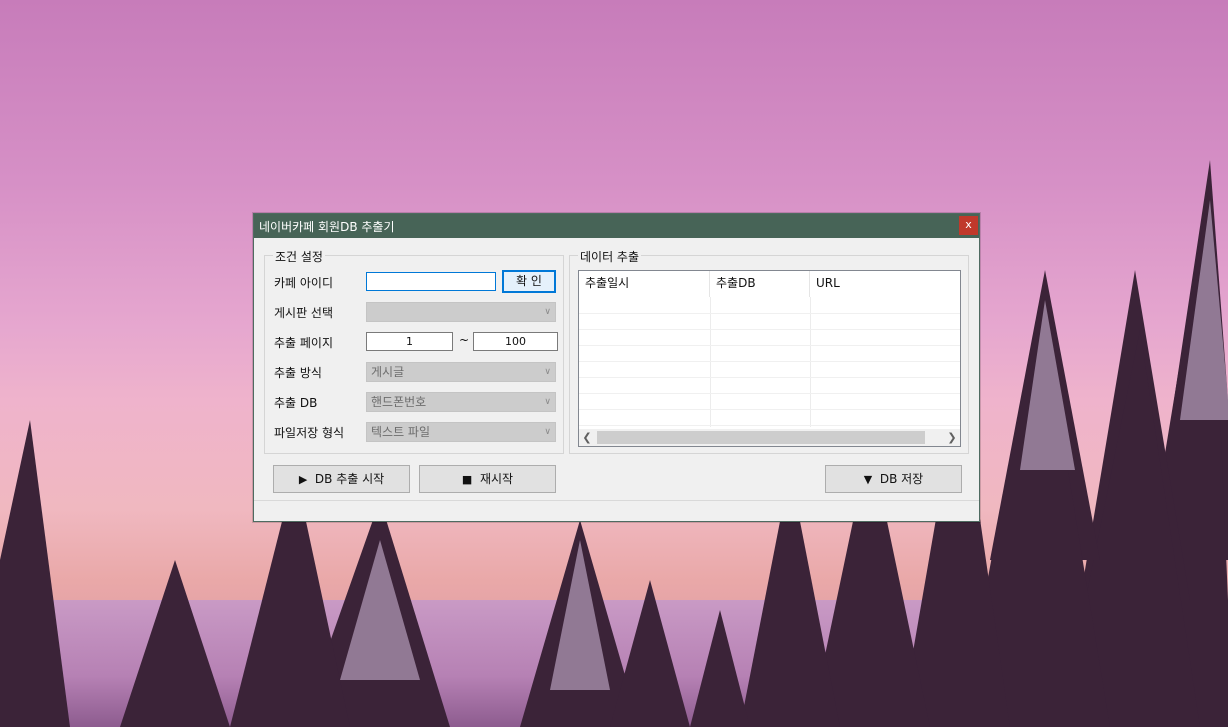 The image size is (1228, 727). What do you see at coordinates (616, 226) in the screenshot?
I see `title-bar: 네이버카페 회원DB 추출기 x` at bounding box center [616, 226].